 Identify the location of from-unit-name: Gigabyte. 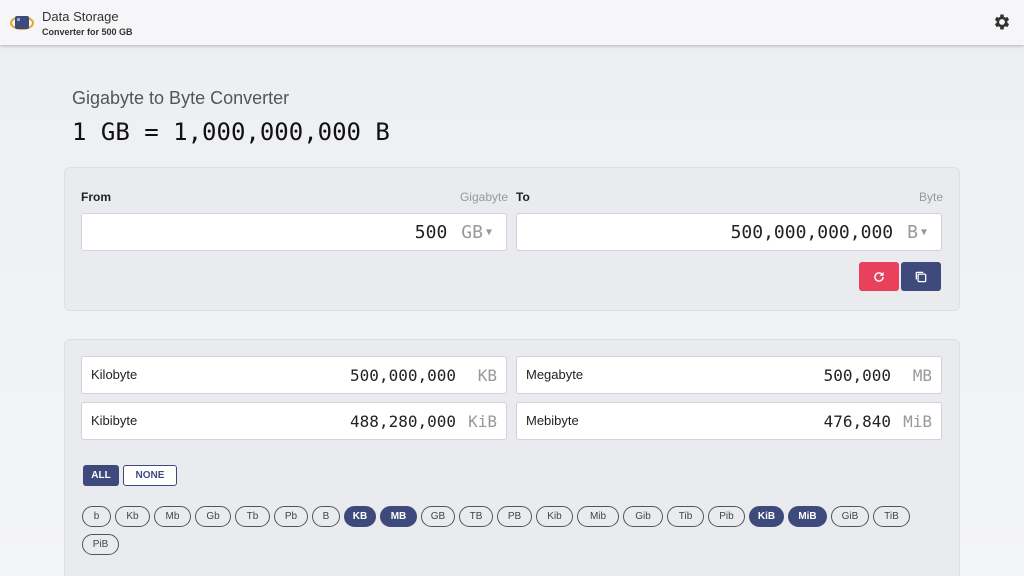
(483, 197).